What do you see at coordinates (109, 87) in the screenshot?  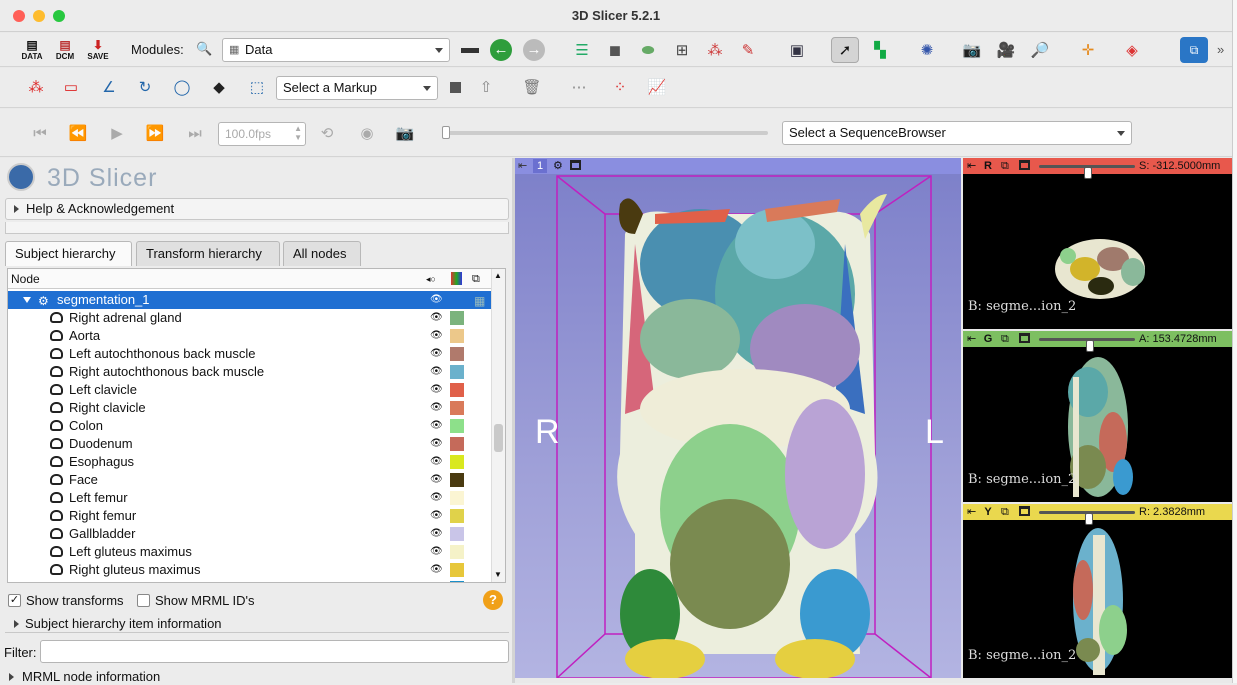 I see `angle-icon: ∠` at bounding box center [109, 87].